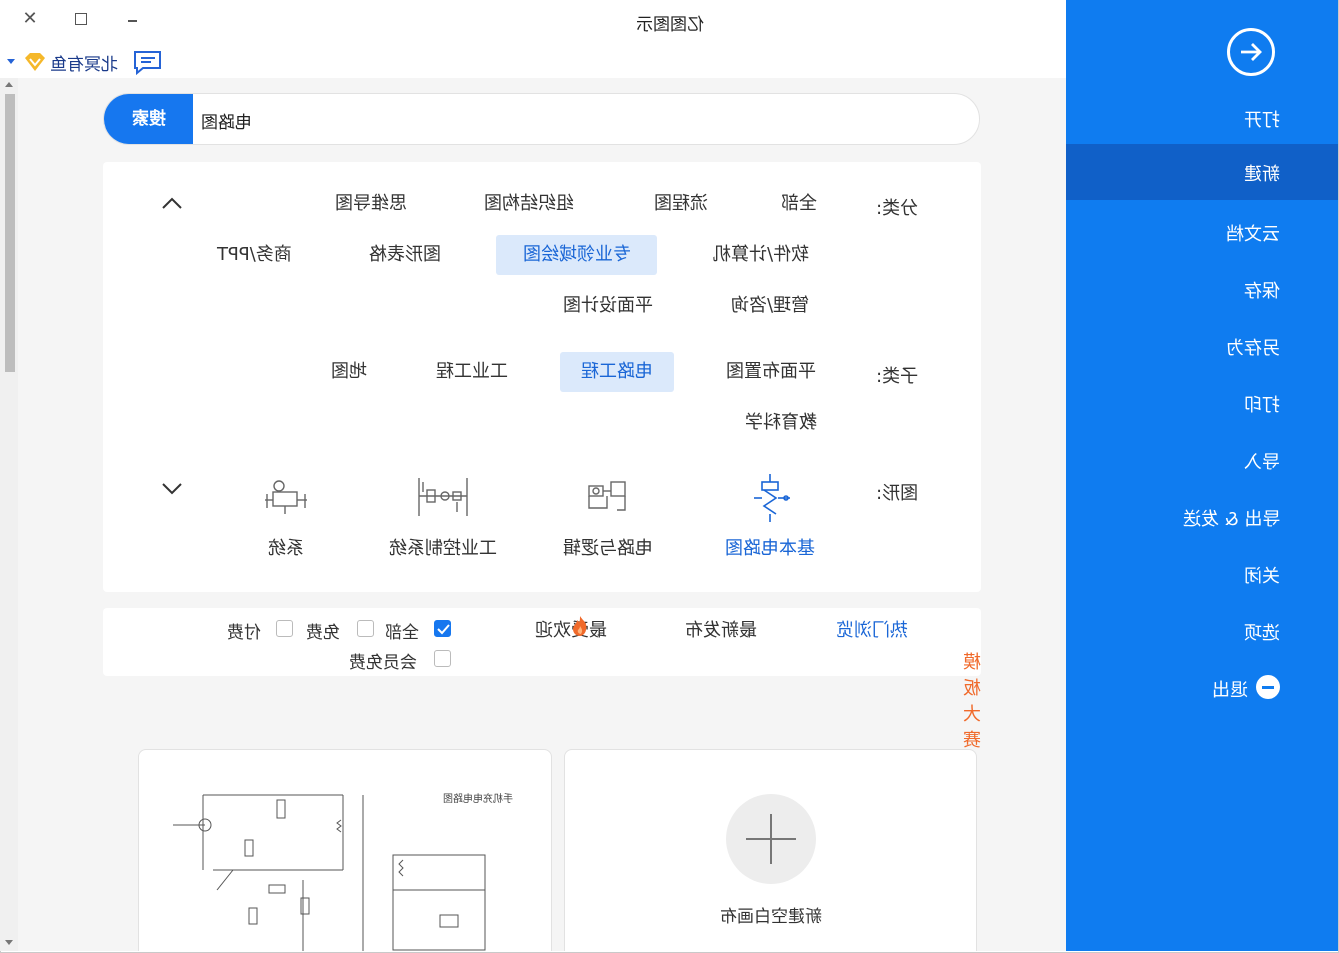 This screenshot has height=953, width=1339. What do you see at coordinates (607, 496) in the screenshot?
I see `circuit-logic-icon` at bounding box center [607, 496].